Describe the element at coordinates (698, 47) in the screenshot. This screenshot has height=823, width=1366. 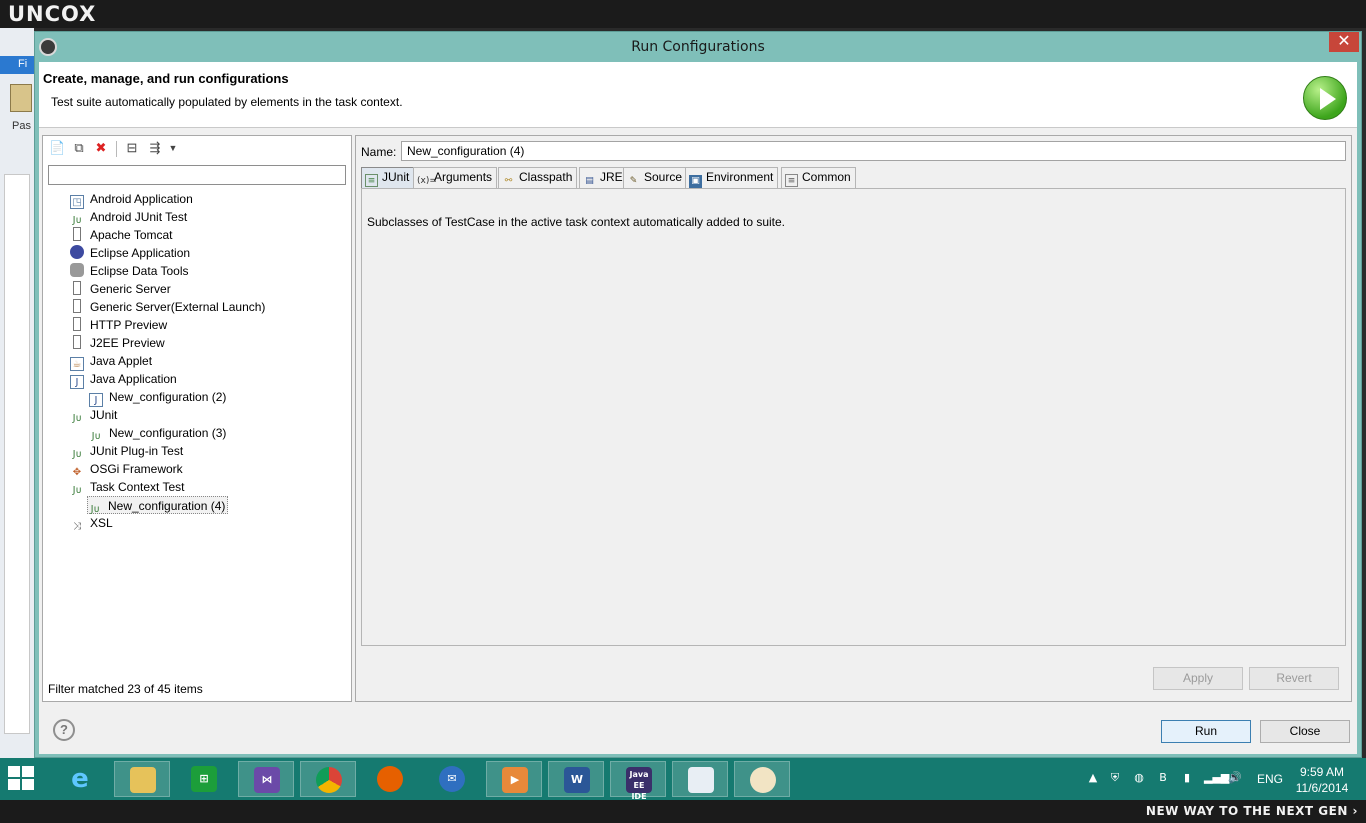
I see `title-bar: Run Configurations ✕` at that location.